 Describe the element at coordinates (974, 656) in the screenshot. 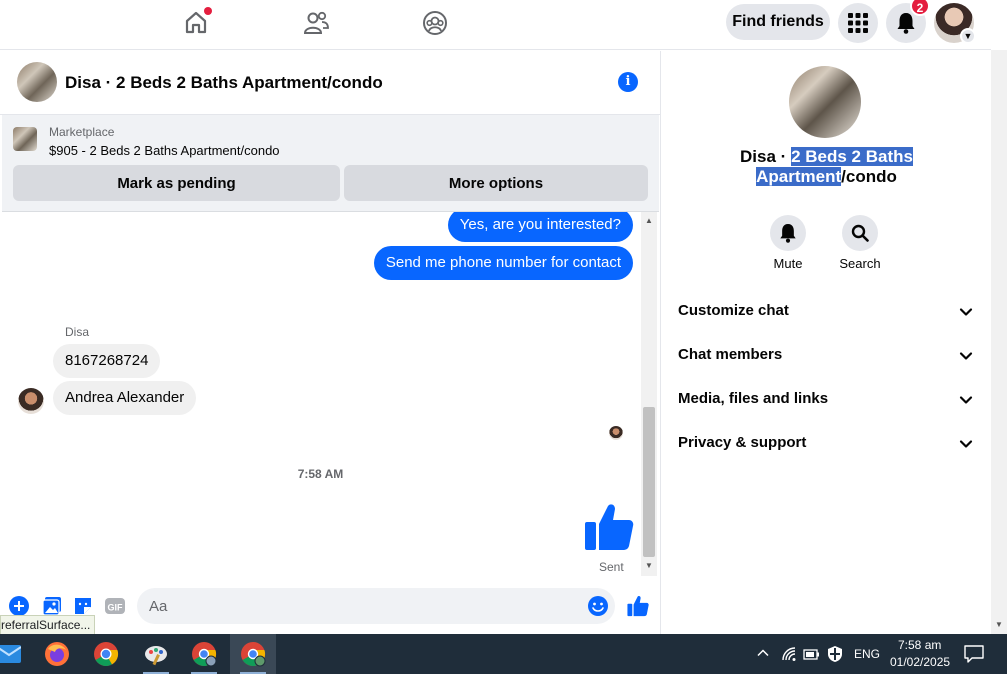

I see `notification-center-icon` at that location.